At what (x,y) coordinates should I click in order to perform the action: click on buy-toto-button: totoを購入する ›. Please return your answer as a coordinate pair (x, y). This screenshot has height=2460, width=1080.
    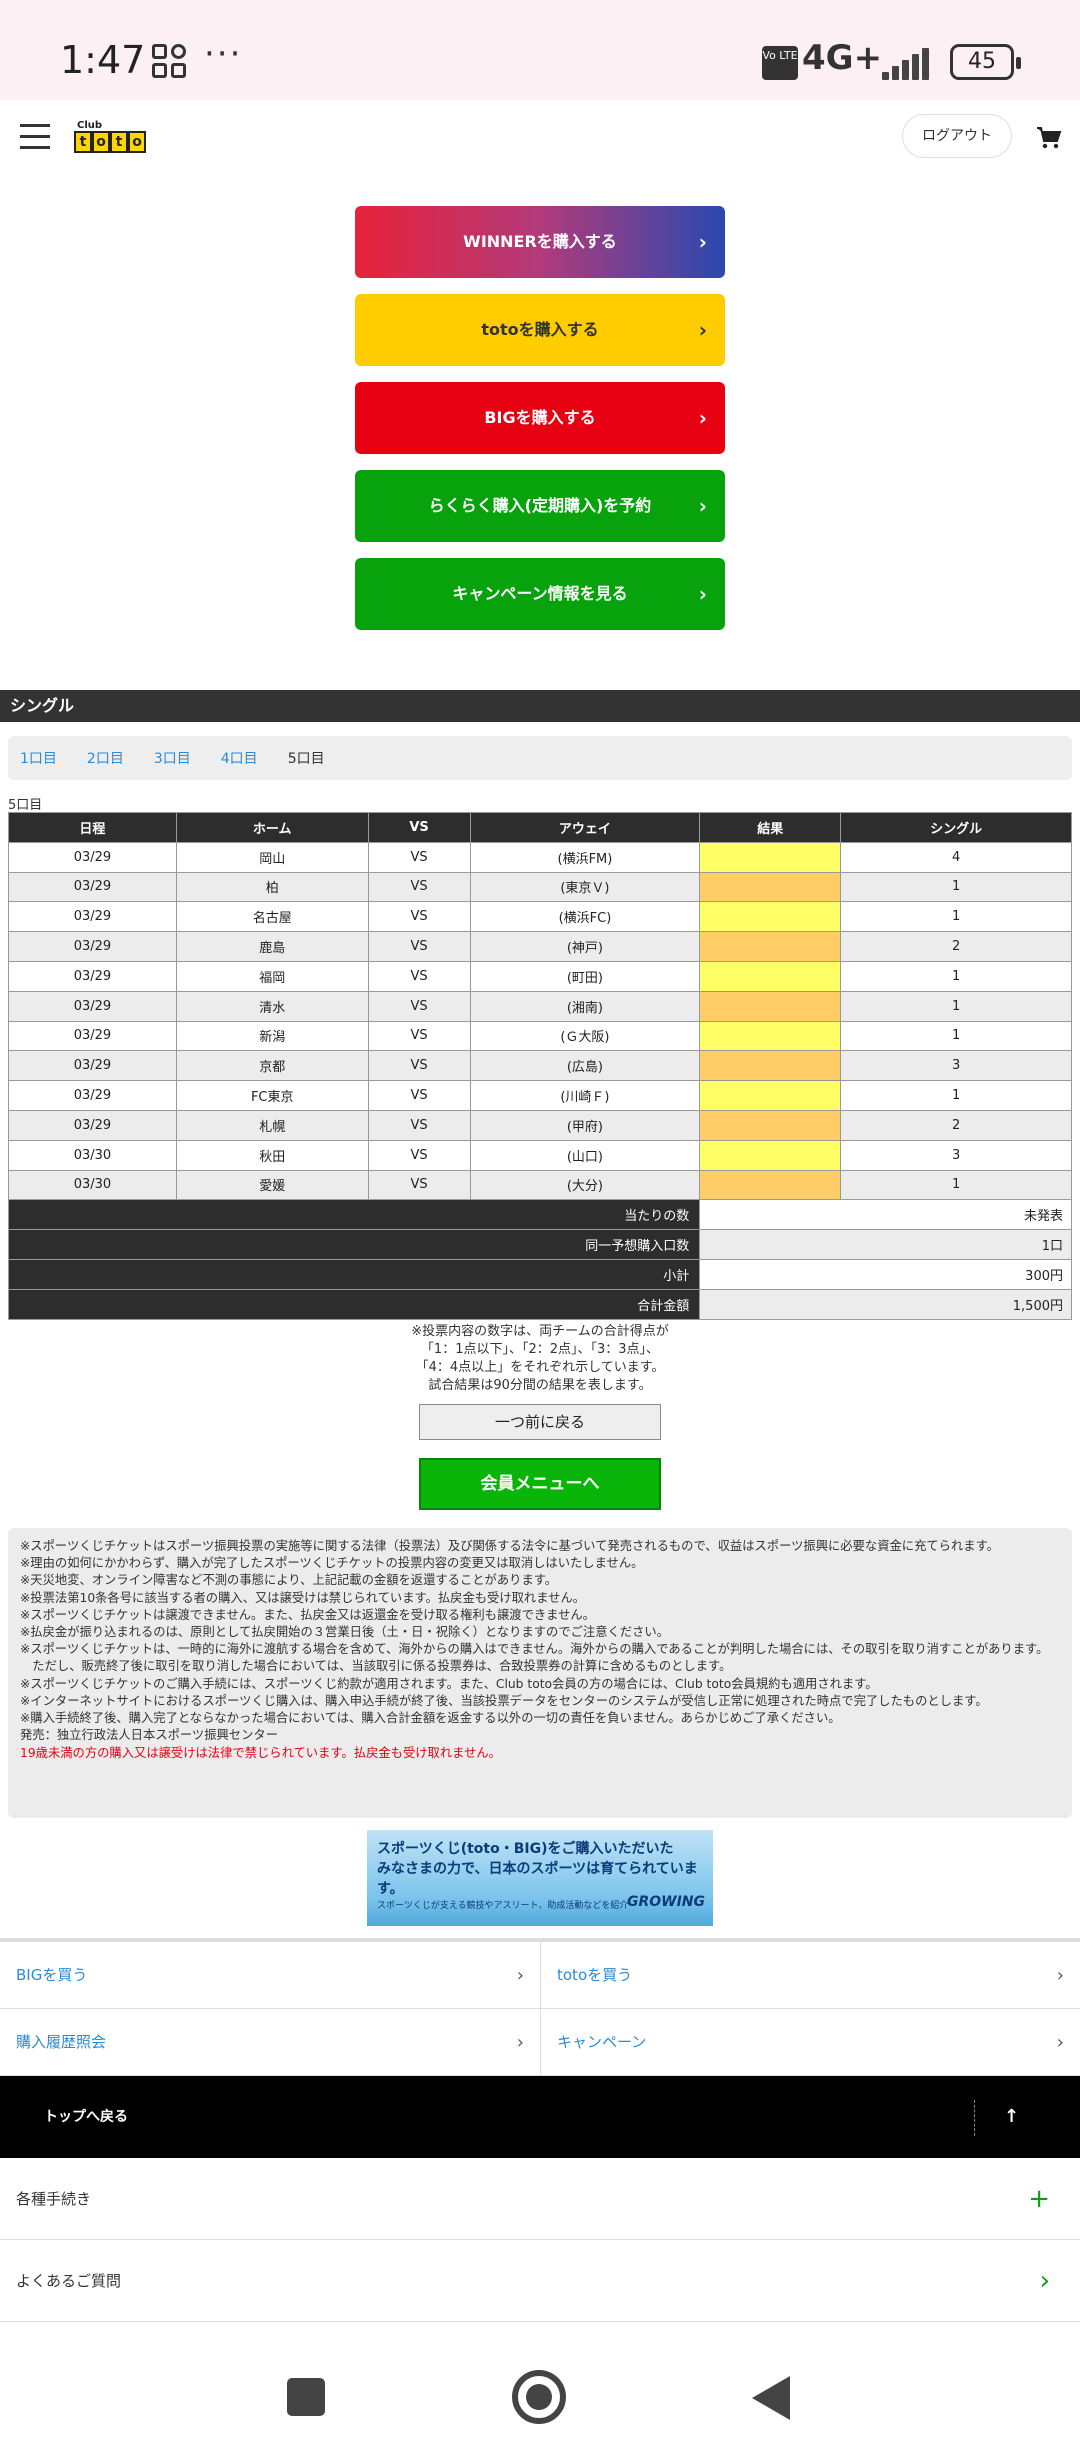
    Looking at the image, I should click on (540, 330).